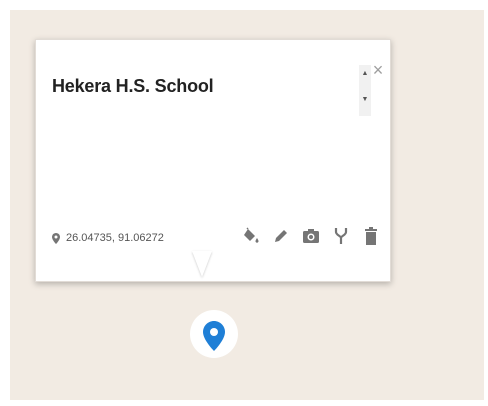 The height and width of the screenshot is (406, 488). What do you see at coordinates (56, 238) in the screenshot?
I see `map-pin-icon` at bounding box center [56, 238].